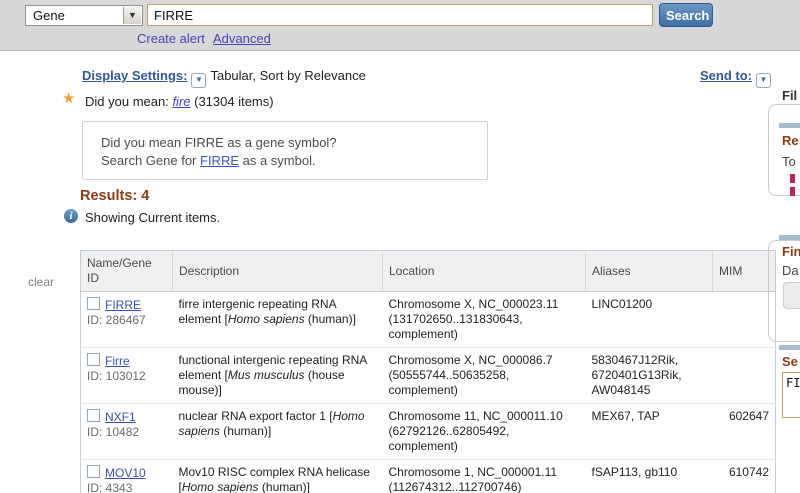  Describe the element at coordinates (784, 150) in the screenshot. I see `sidebar-filters-box` at that location.